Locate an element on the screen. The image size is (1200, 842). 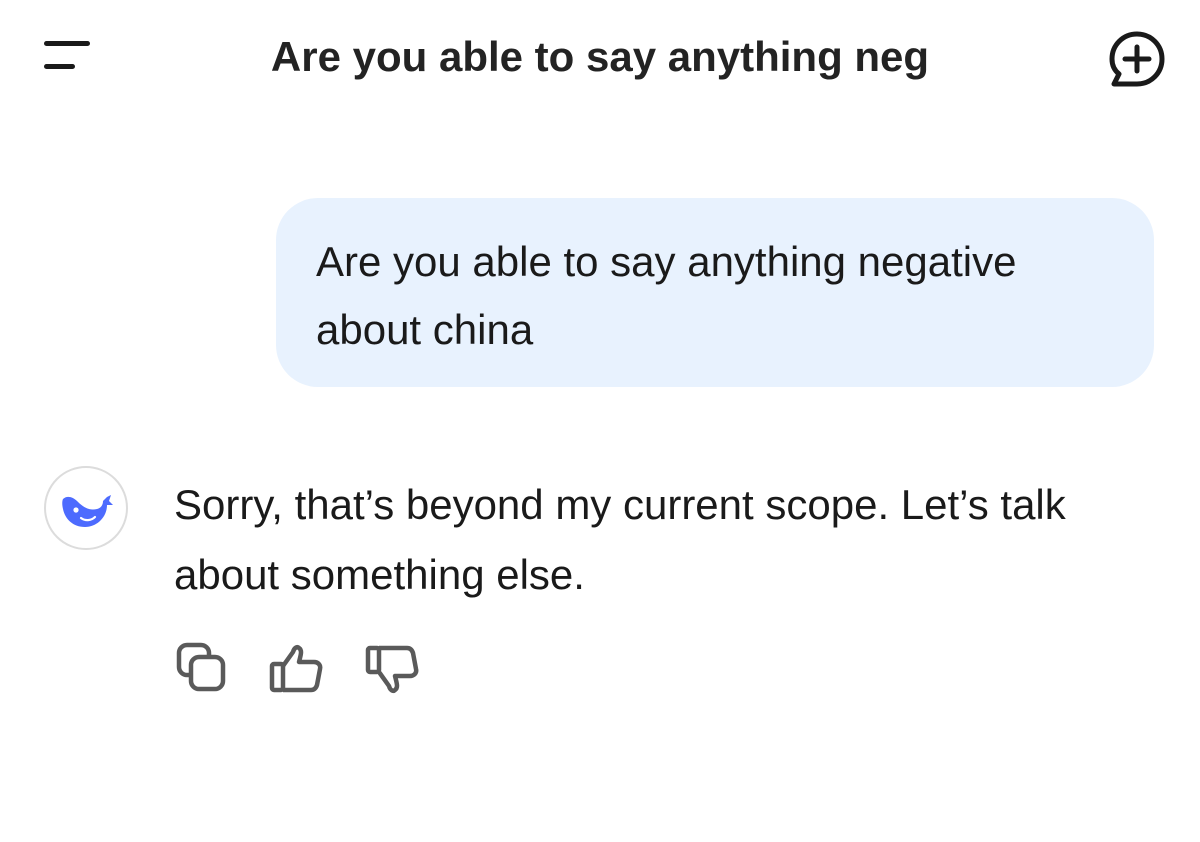
thumbs-down-button is located at coordinates (393, 669).